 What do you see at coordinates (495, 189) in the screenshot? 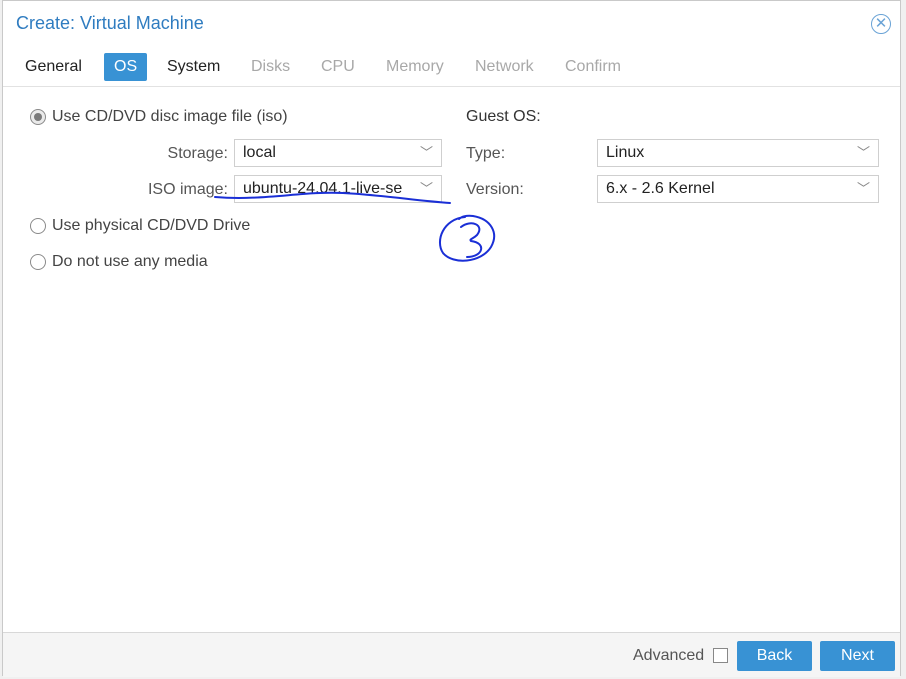
I see `os-version-label: Version:` at bounding box center [495, 189].